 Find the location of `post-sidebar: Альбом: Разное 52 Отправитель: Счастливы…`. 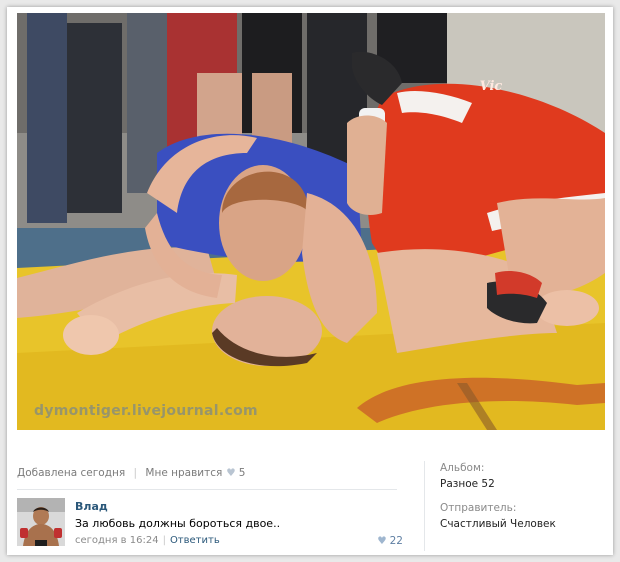

post-sidebar: Альбом: Разное 52 Отправитель: Счастливы… is located at coordinates (498, 496).